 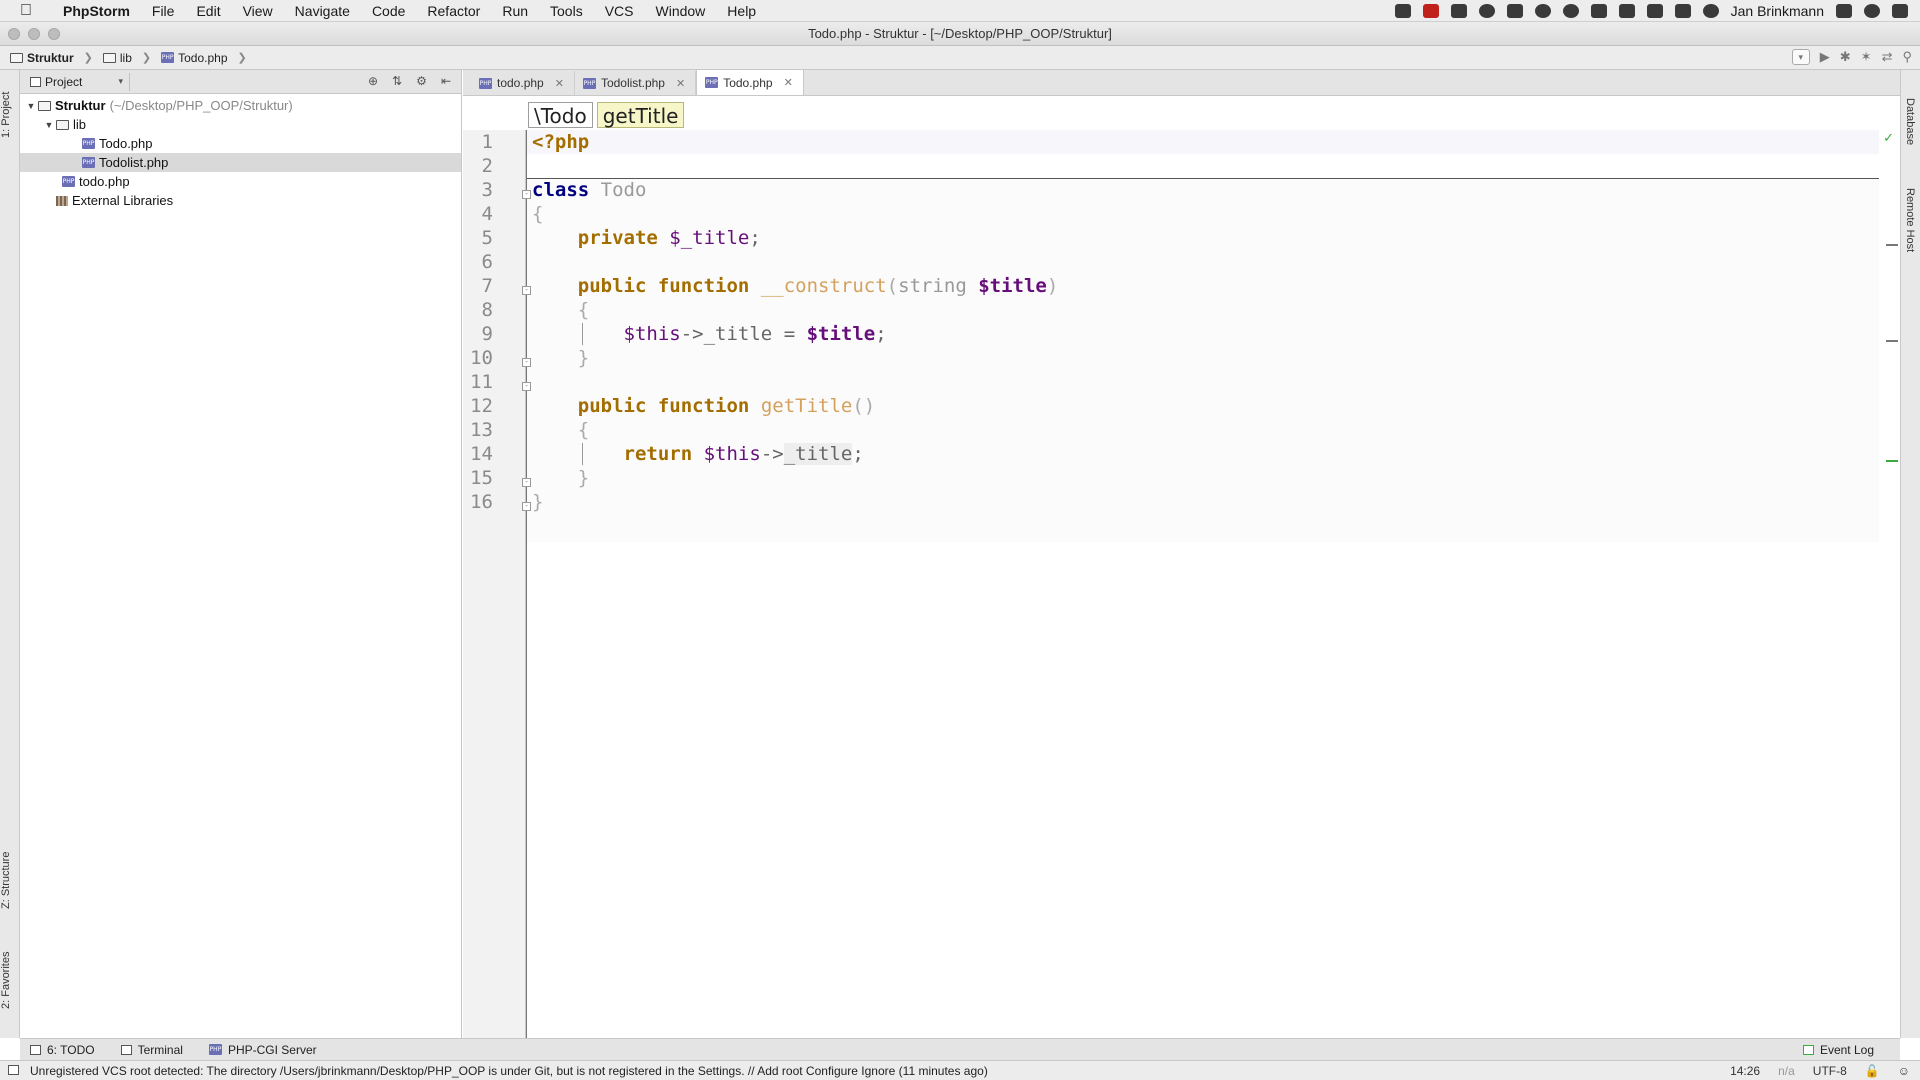 What do you see at coordinates (1203, 142) in the screenshot?
I see `current-line-highlight` at bounding box center [1203, 142].